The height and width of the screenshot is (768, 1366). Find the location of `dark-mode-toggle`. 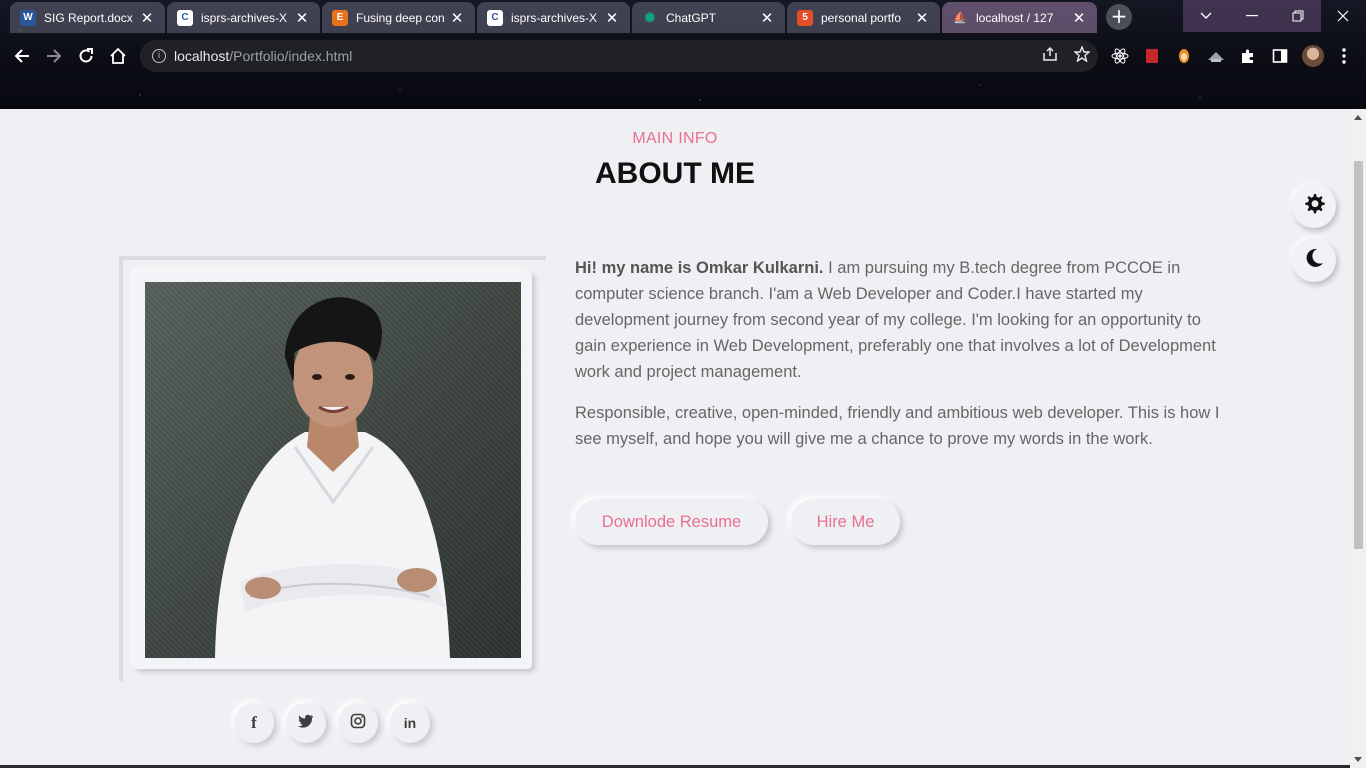

dark-mode-toggle is located at coordinates (1314, 260).